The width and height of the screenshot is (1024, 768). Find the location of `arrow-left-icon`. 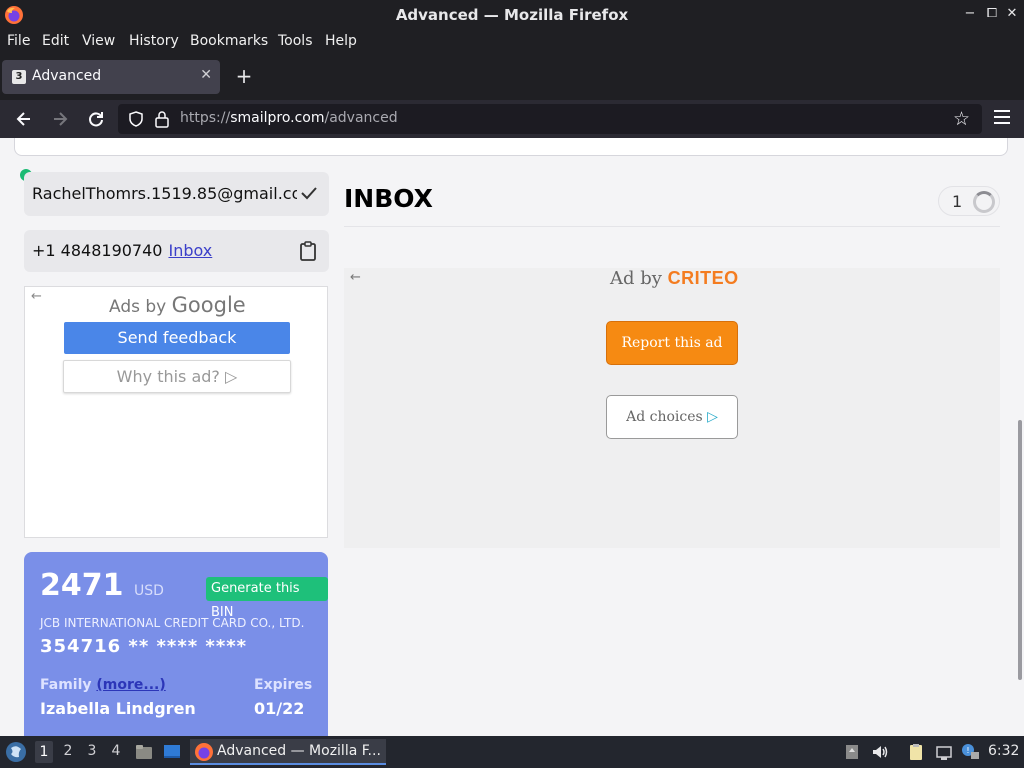

arrow-left-icon is located at coordinates (23, 119).